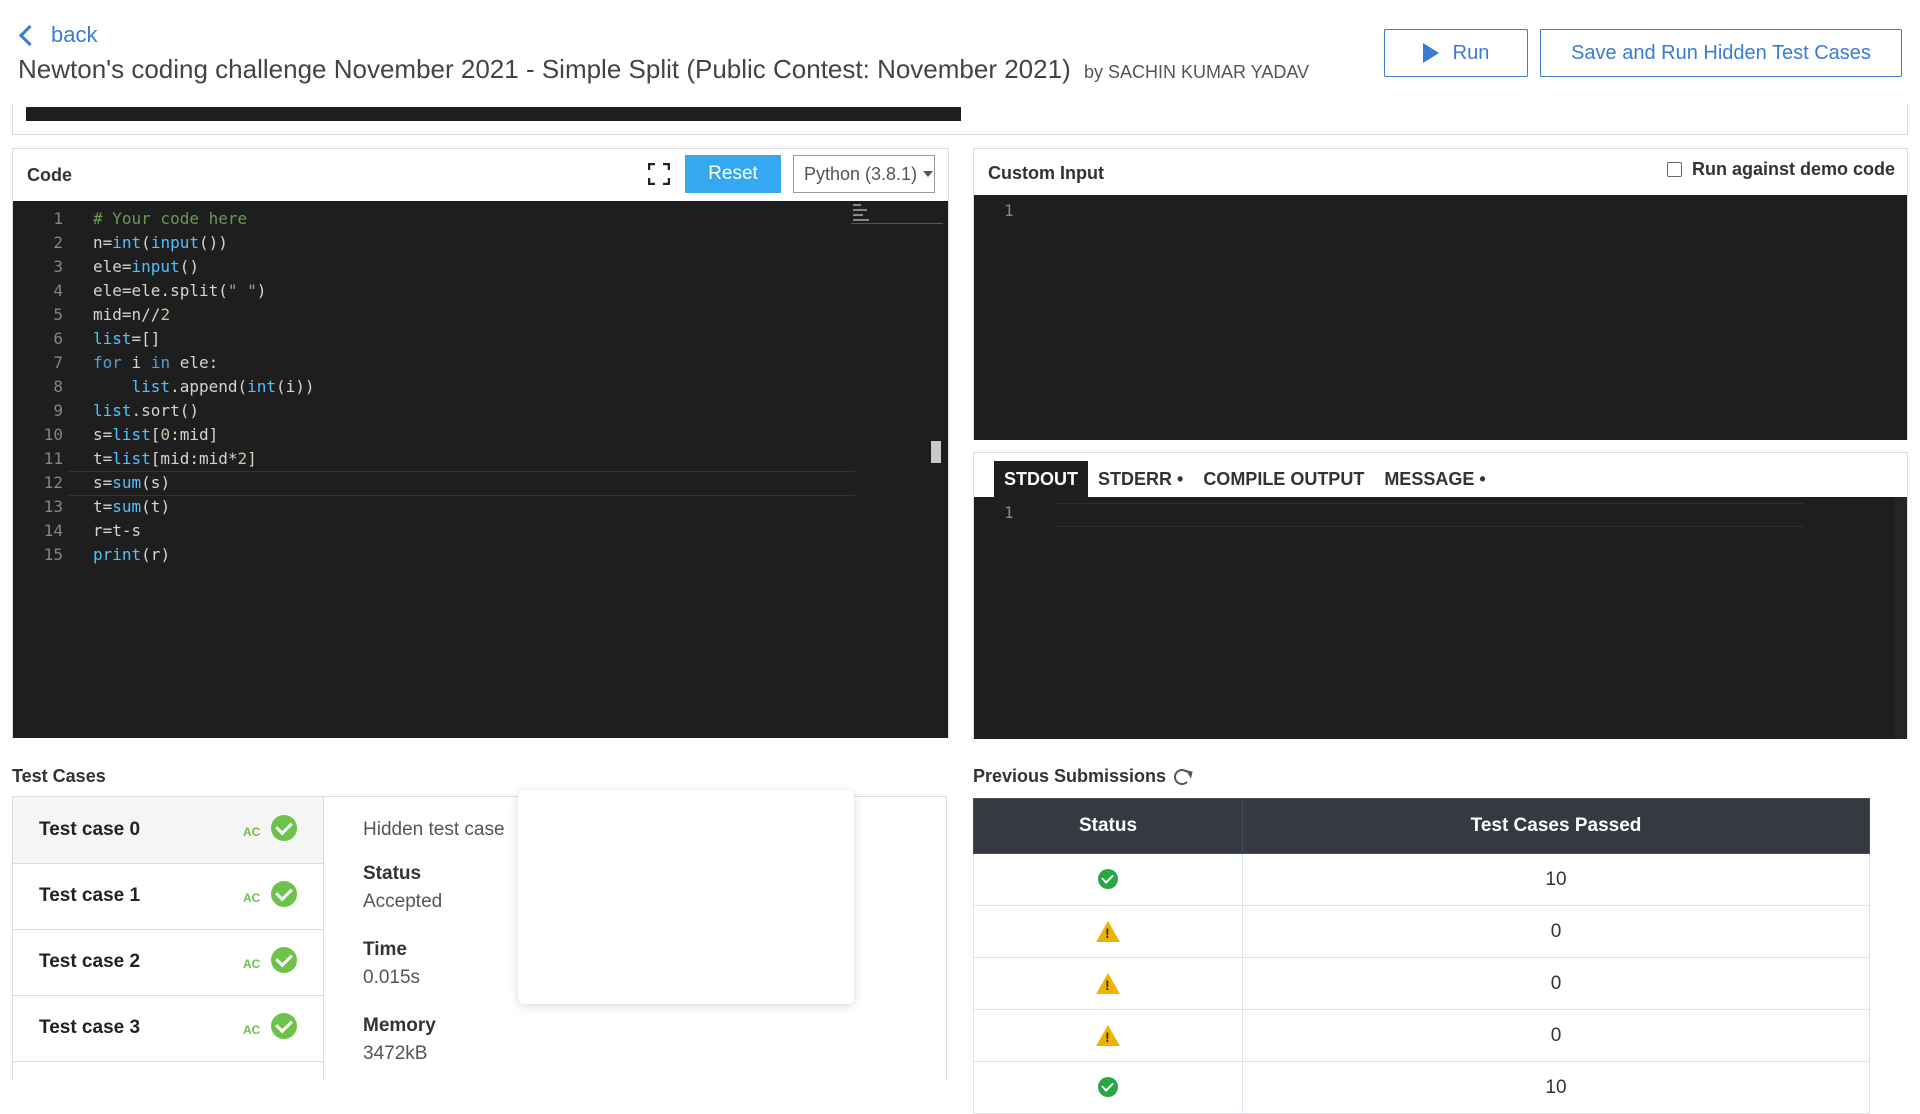 The width and height of the screenshot is (1920, 1114). Describe the element at coordinates (53, 434) in the screenshot. I see `line-number: 10` at that location.